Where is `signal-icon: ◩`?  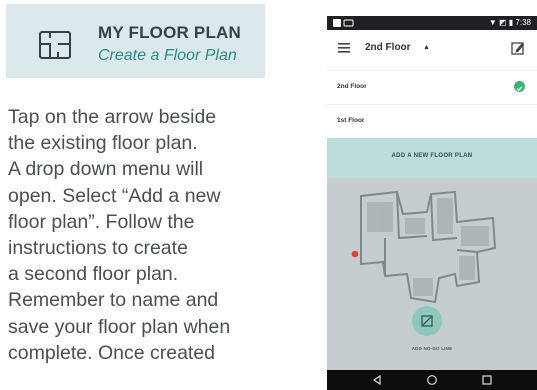 signal-icon: ◩ is located at coordinates (502, 22).